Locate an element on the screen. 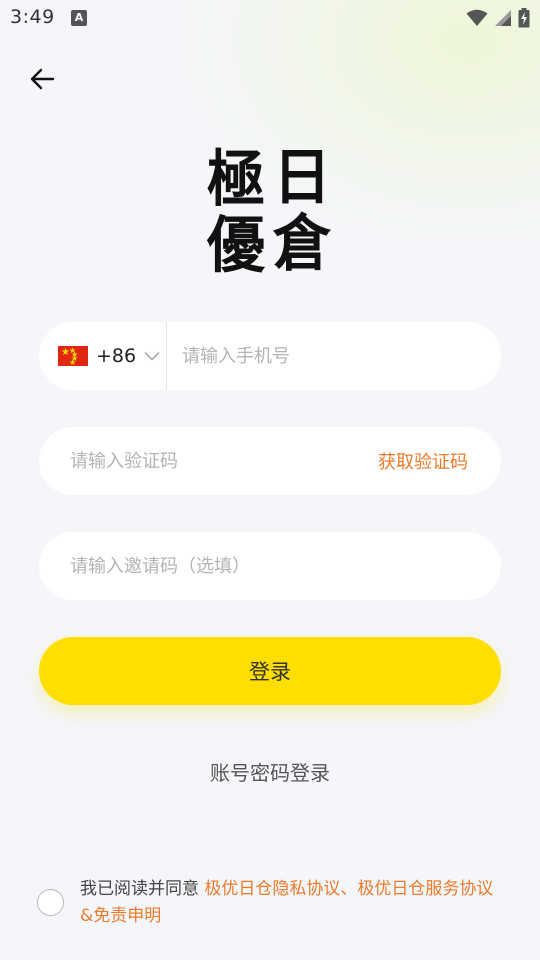 Image resolution: width=540 pixels, height=960 pixels. verify-code-input is located at coordinates (208, 461).